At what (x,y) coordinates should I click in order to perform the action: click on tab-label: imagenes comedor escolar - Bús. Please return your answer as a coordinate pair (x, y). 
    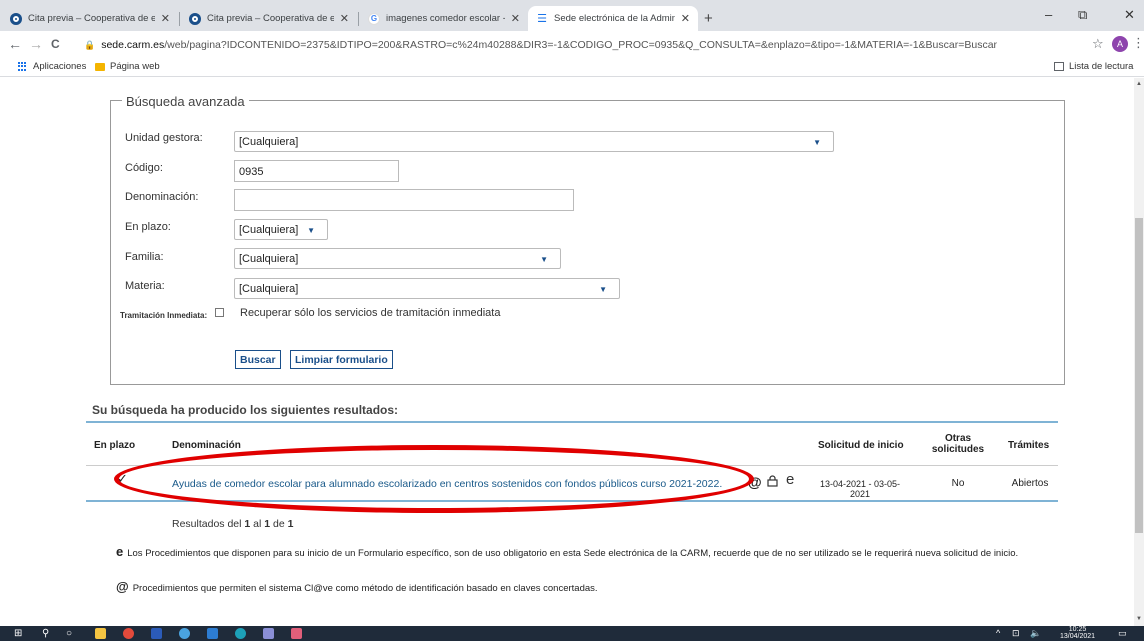
    Looking at the image, I should click on (445, 18).